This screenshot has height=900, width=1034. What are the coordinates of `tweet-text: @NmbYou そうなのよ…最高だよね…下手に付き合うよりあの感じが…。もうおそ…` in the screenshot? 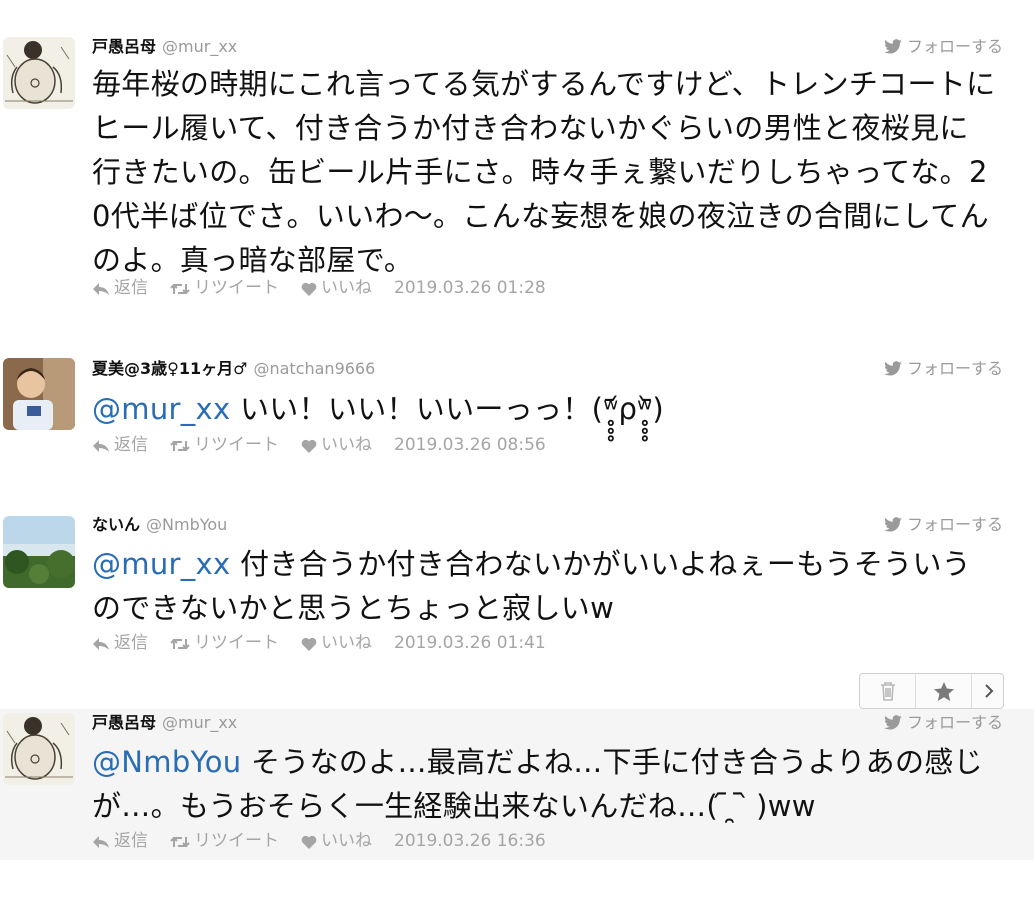 It's located at (544, 784).